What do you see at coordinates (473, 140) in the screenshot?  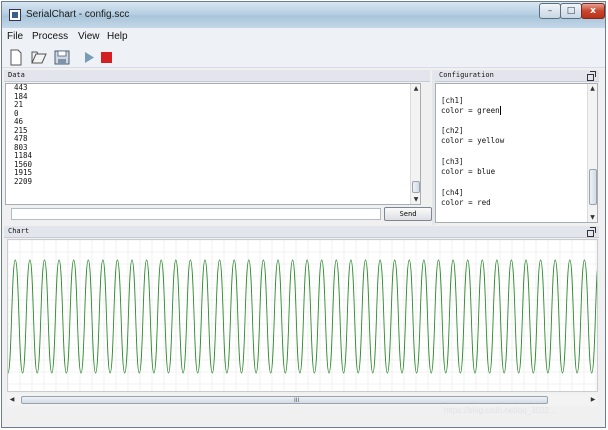 I see `config-line: color = yellow` at bounding box center [473, 140].